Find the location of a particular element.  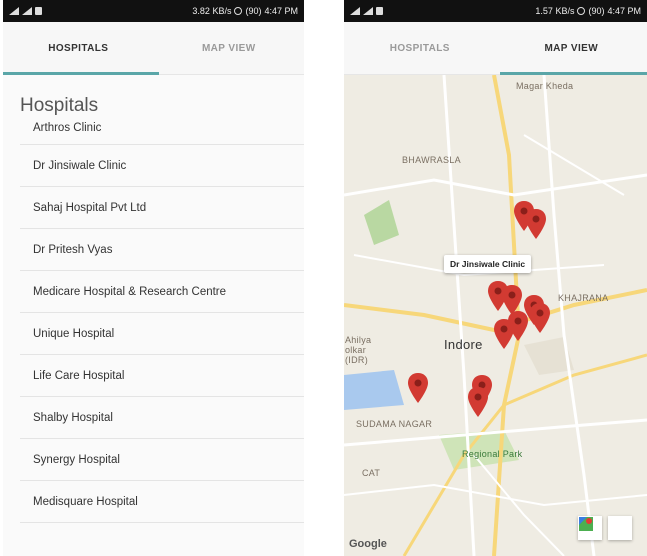

map-label: CAT is located at coordinates (371, 473).